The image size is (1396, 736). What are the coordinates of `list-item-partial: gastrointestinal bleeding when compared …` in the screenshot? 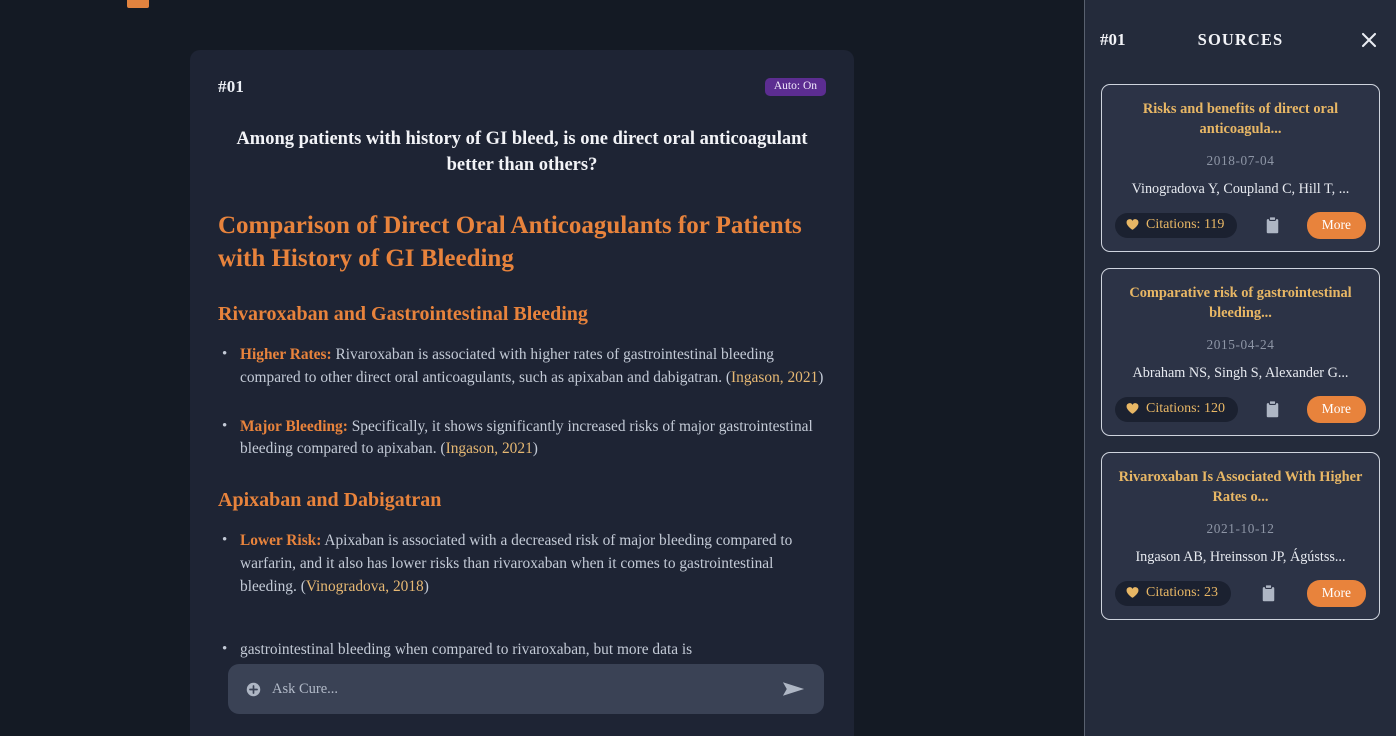 It's located at (522, 650).